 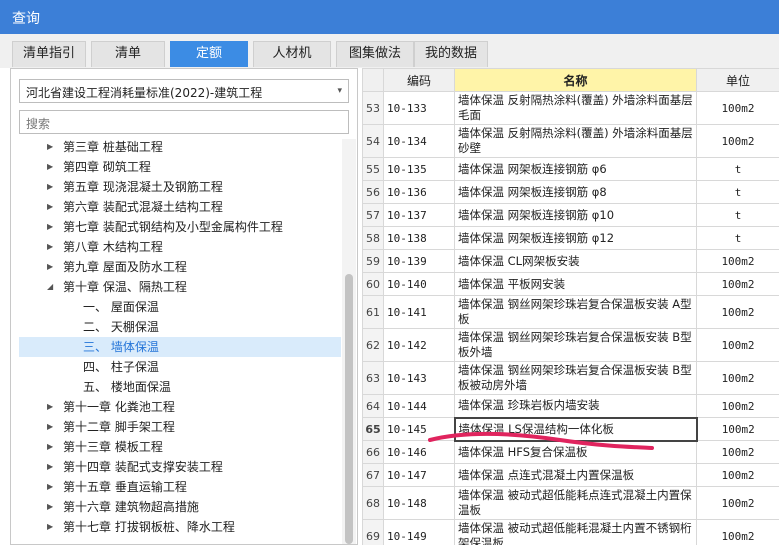 What do you see at coordinates (180, 307) in the screenshot?
I see `tree-item-section: 一、 屋面保温` at bounding box center [180, 307].